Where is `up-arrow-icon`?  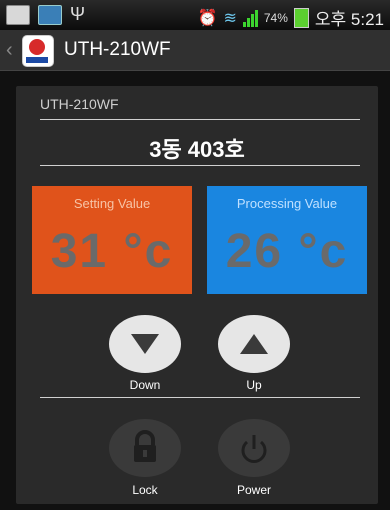
up-arrow-icon is located at coordinates (254, 344).